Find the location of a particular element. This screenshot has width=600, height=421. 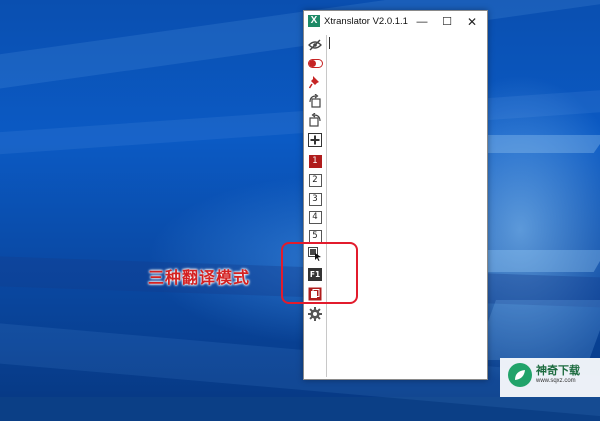

mode-3-icon: 3 is located at coordinates (315, 199).